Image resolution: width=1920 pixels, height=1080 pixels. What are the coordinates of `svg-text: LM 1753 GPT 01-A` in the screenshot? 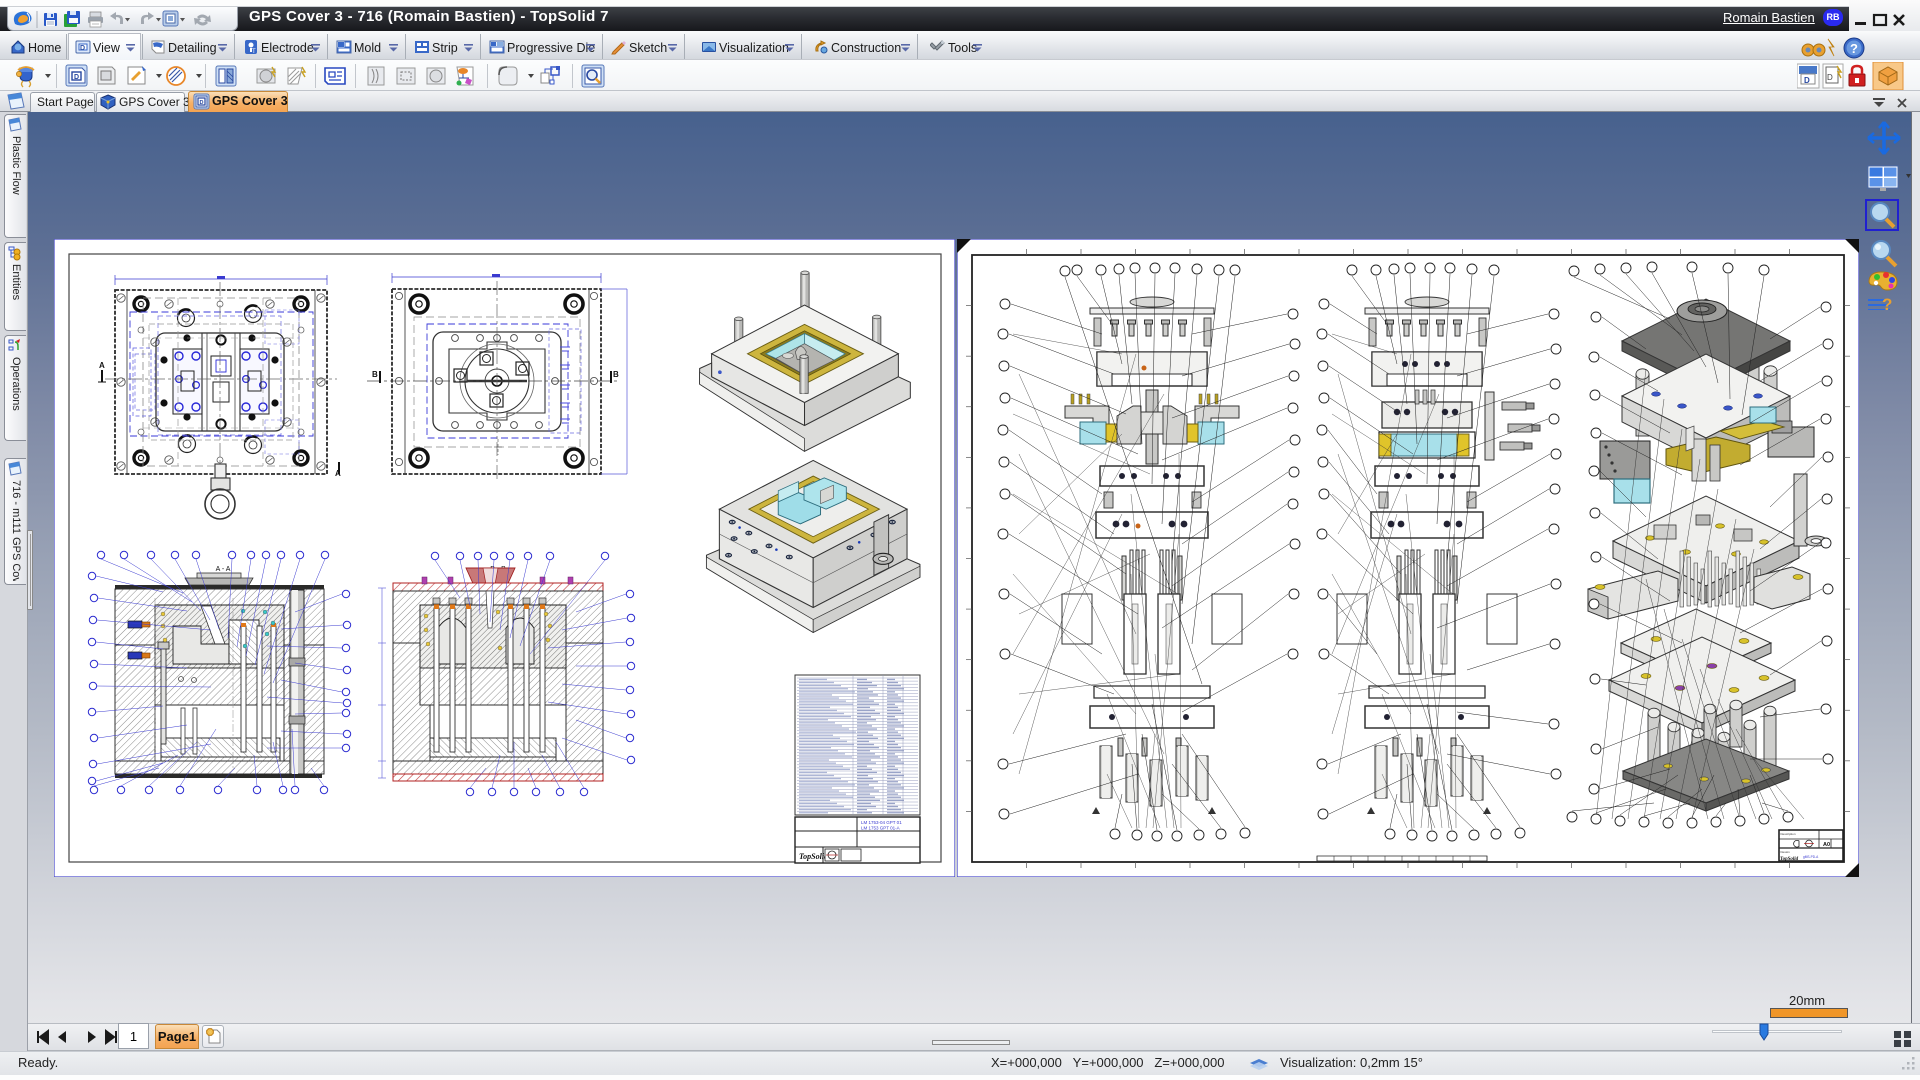 It's located at (880, 828).